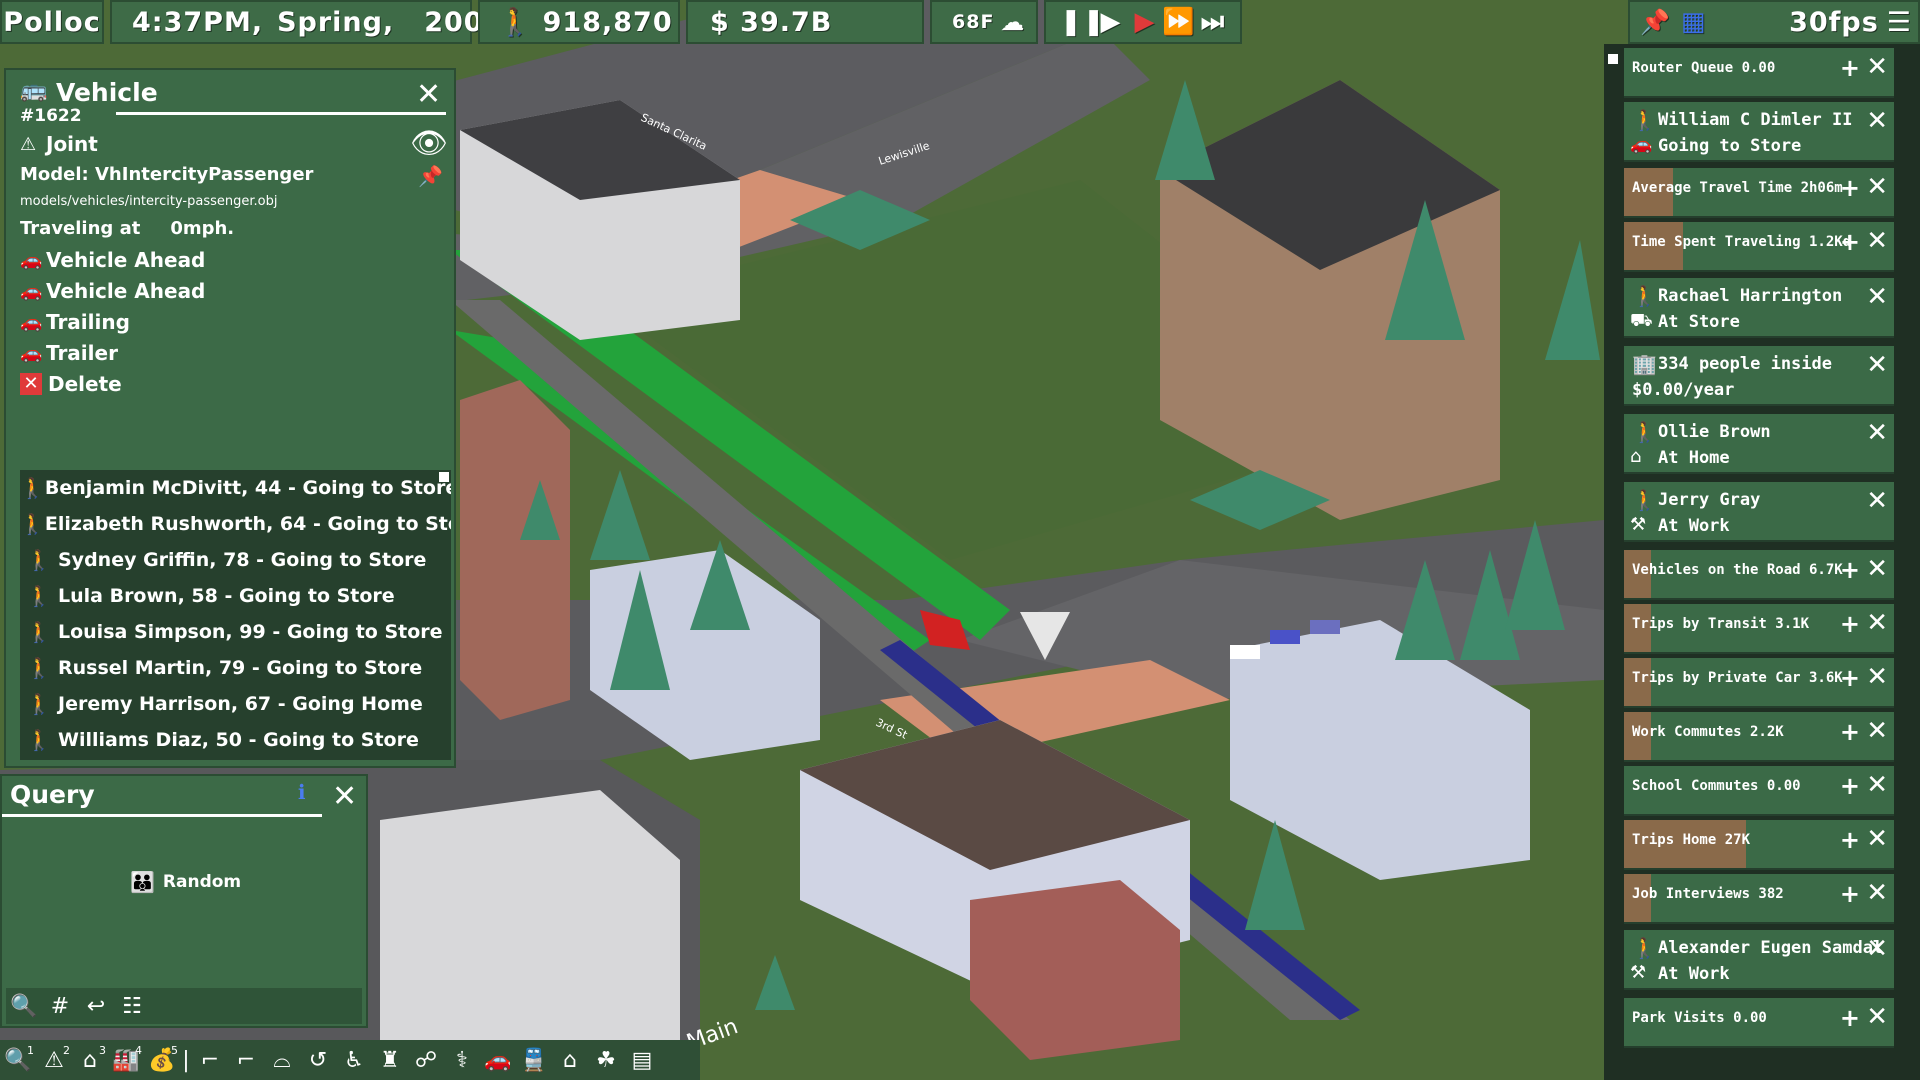  I want to click on residential-tool-button: ⌂ 3, so click(90, 1058).